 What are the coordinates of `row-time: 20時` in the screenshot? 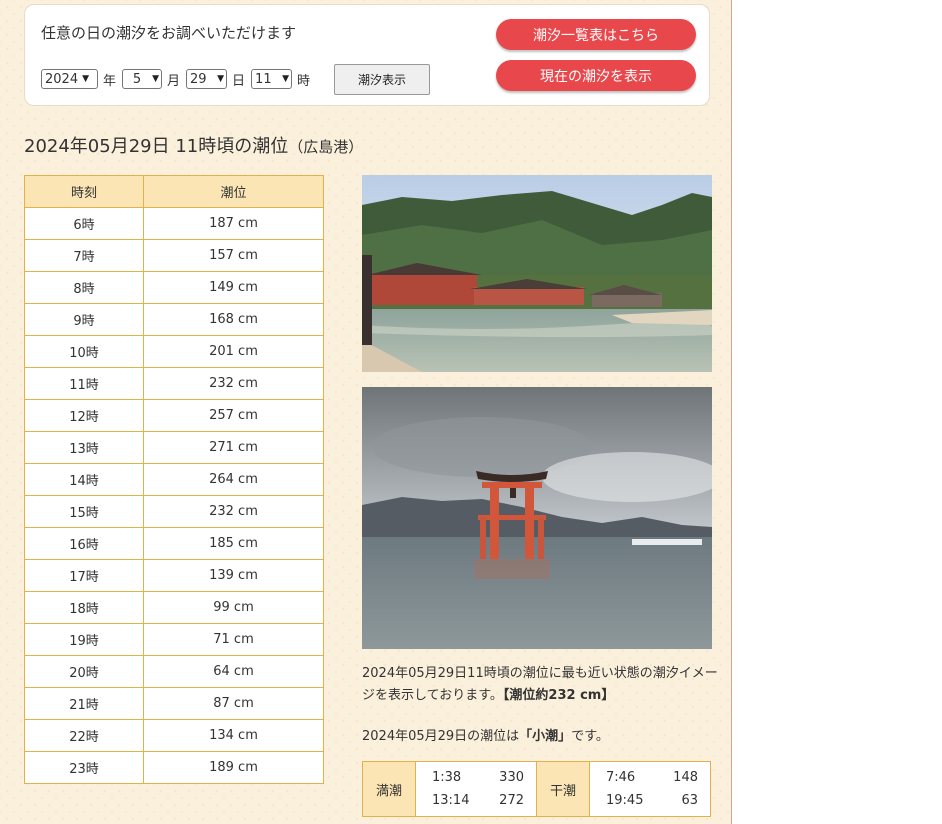 It's located at (84, 671).